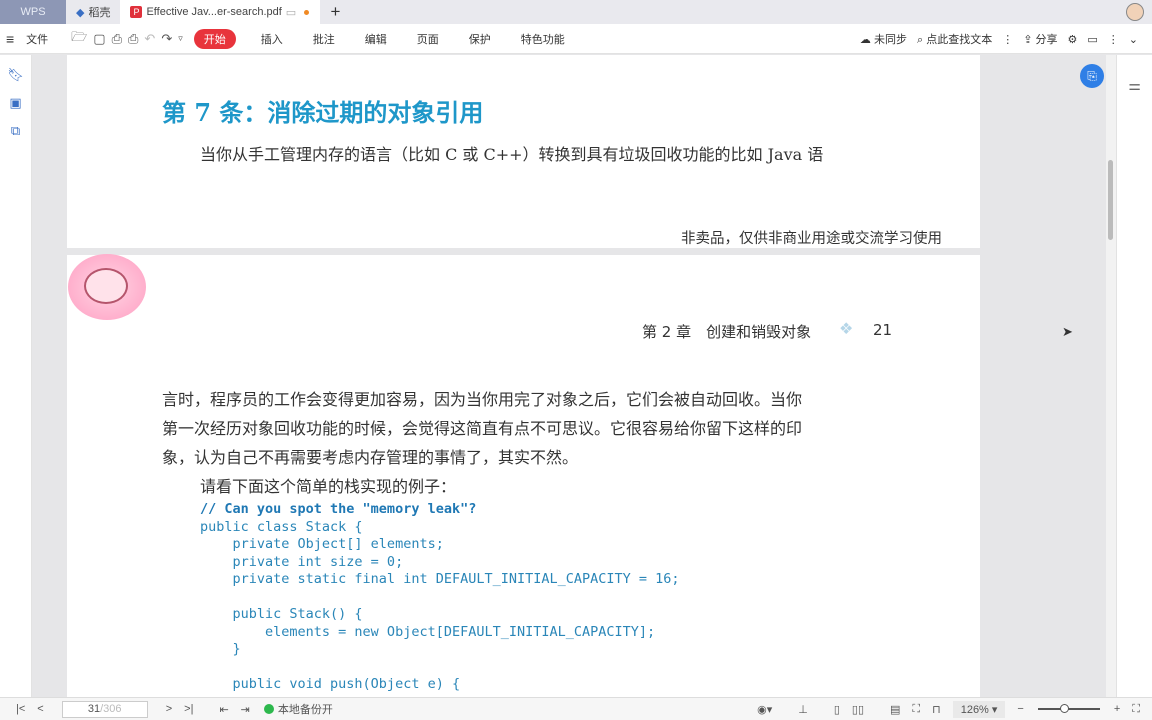 The width and height of the screenshot is (1152, 720). I want to click on menu-icon: ≡, so click(10, 38).